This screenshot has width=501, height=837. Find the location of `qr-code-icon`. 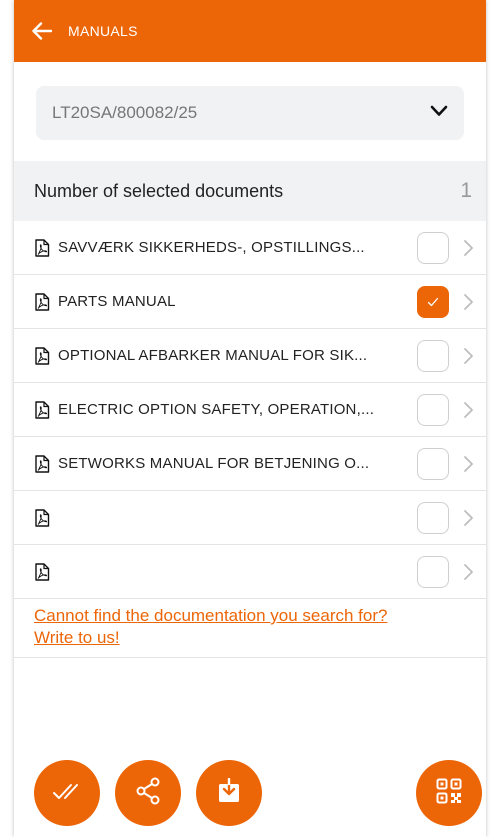

qr-code-icon is located at coordinates (449, 793).